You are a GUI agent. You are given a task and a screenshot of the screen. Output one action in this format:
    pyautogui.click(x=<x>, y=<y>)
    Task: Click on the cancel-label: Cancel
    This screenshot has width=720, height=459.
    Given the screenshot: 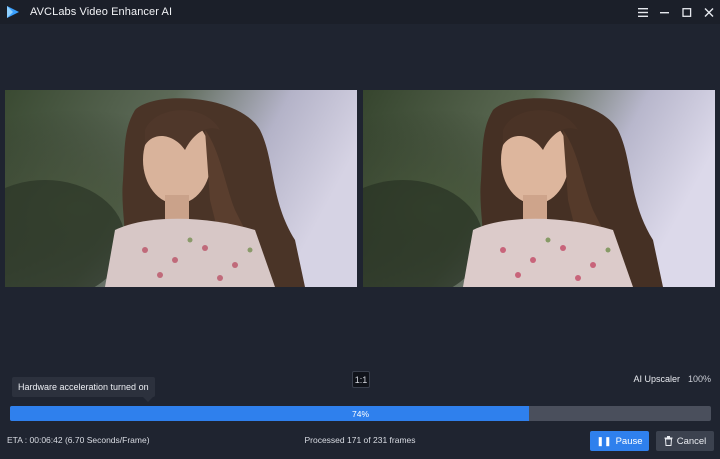 What is the action you would take?
    pyautogui.click(x=691, y=441)
    